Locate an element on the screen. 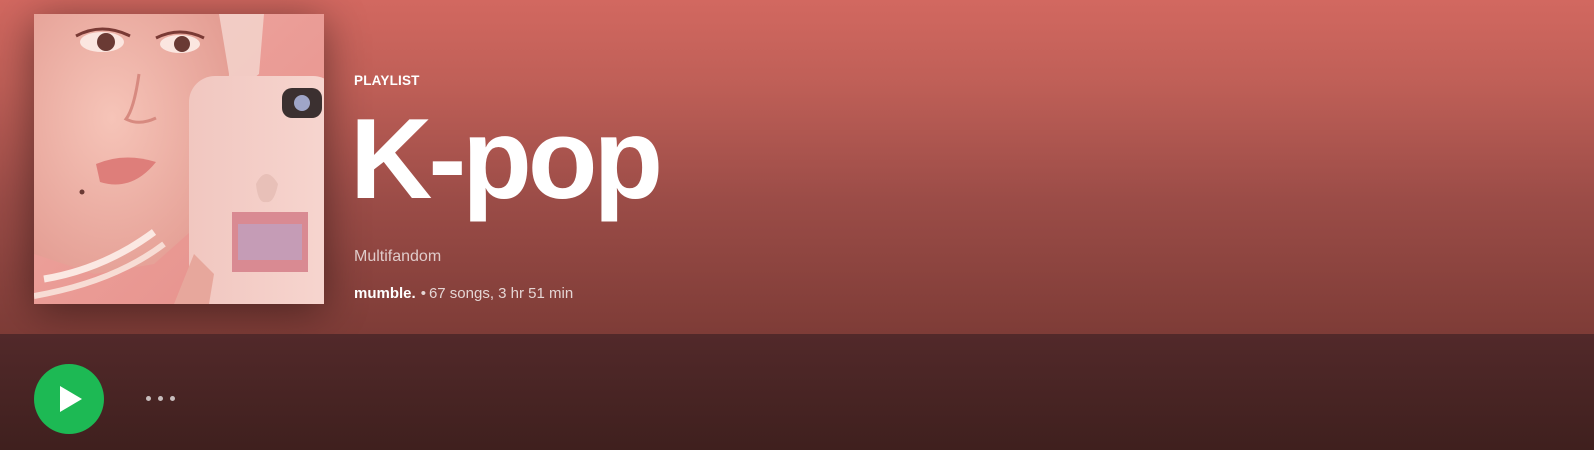 The image size is (1594, 450). playlist-stats: 67 songs, 3 hr 51 min is located at coordinates (501, 293).